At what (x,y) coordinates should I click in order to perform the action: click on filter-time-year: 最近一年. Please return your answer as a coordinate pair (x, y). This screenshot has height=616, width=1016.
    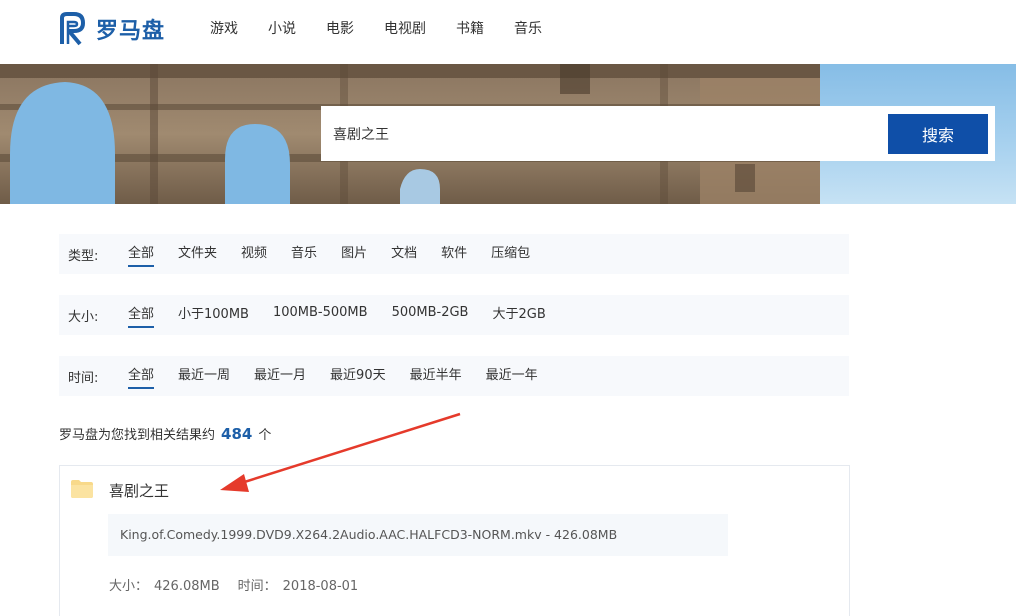
    Looking at the image, I should click on (512, 376).